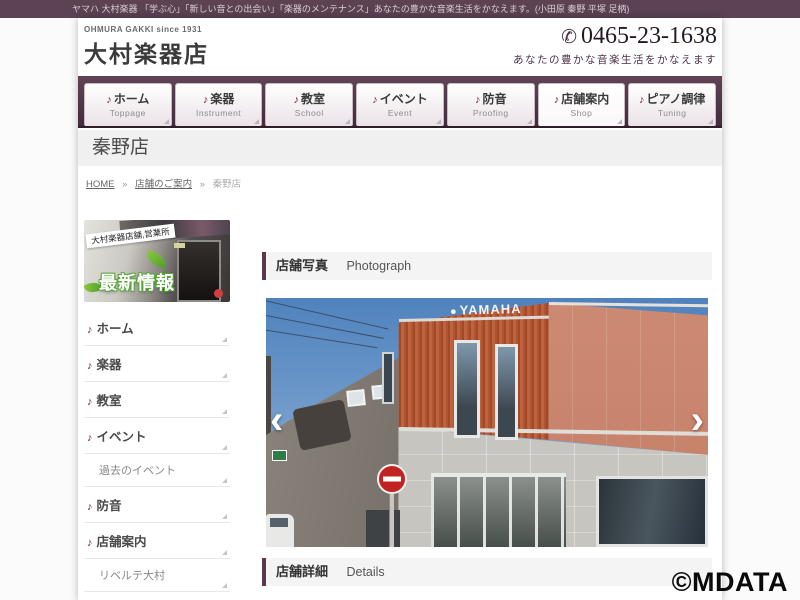 Image resolution: width=800 pixels, height=600 pixels. I want to click on nav-item-label: イベント, so click(403, 99).